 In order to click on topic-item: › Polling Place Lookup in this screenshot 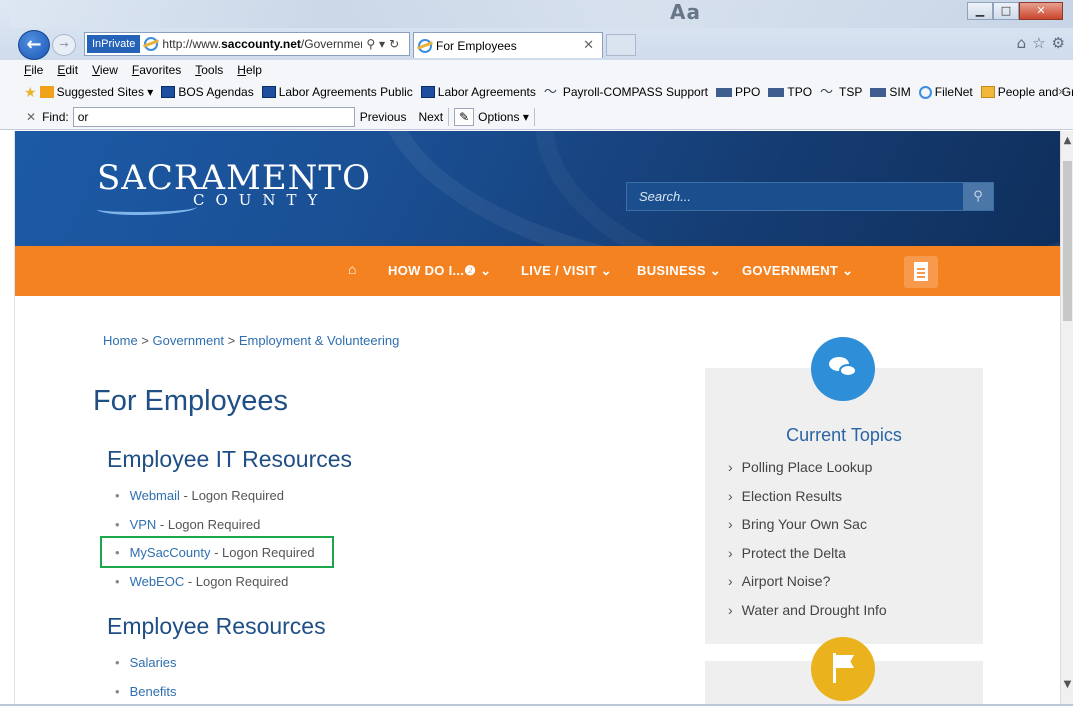, I will do `click(807, 473)`.